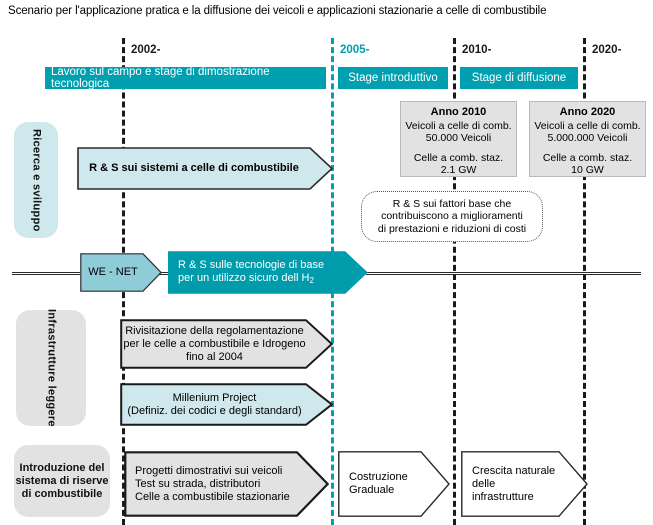 The height and width of the screenshot is (525, 653). I want to click on arrow-crescita-naturale: Crescita naturale delle infrastrutture, so click(524, 484).